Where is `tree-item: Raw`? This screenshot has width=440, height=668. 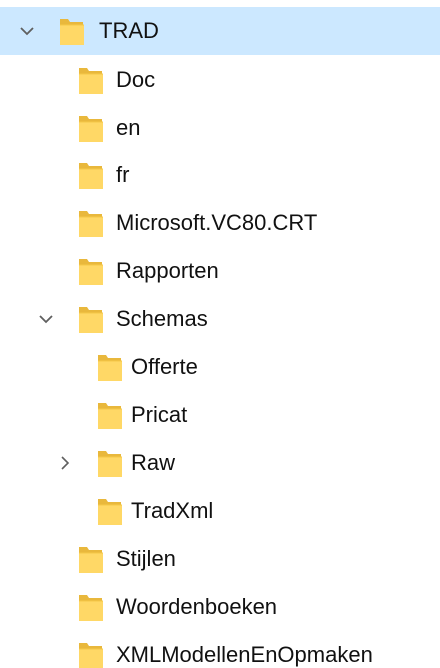 tree-item: Raw is located at coordinates (220, 463).